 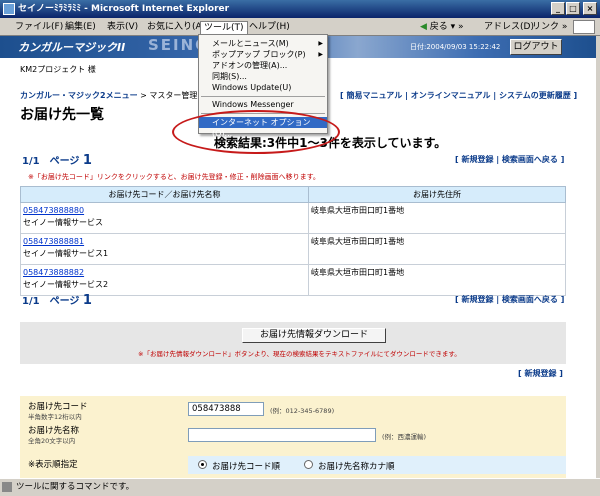 I want to click on breadcrumb: カンガルー・マジック2メニュー > マスター管理, so click(x=109, y=95).